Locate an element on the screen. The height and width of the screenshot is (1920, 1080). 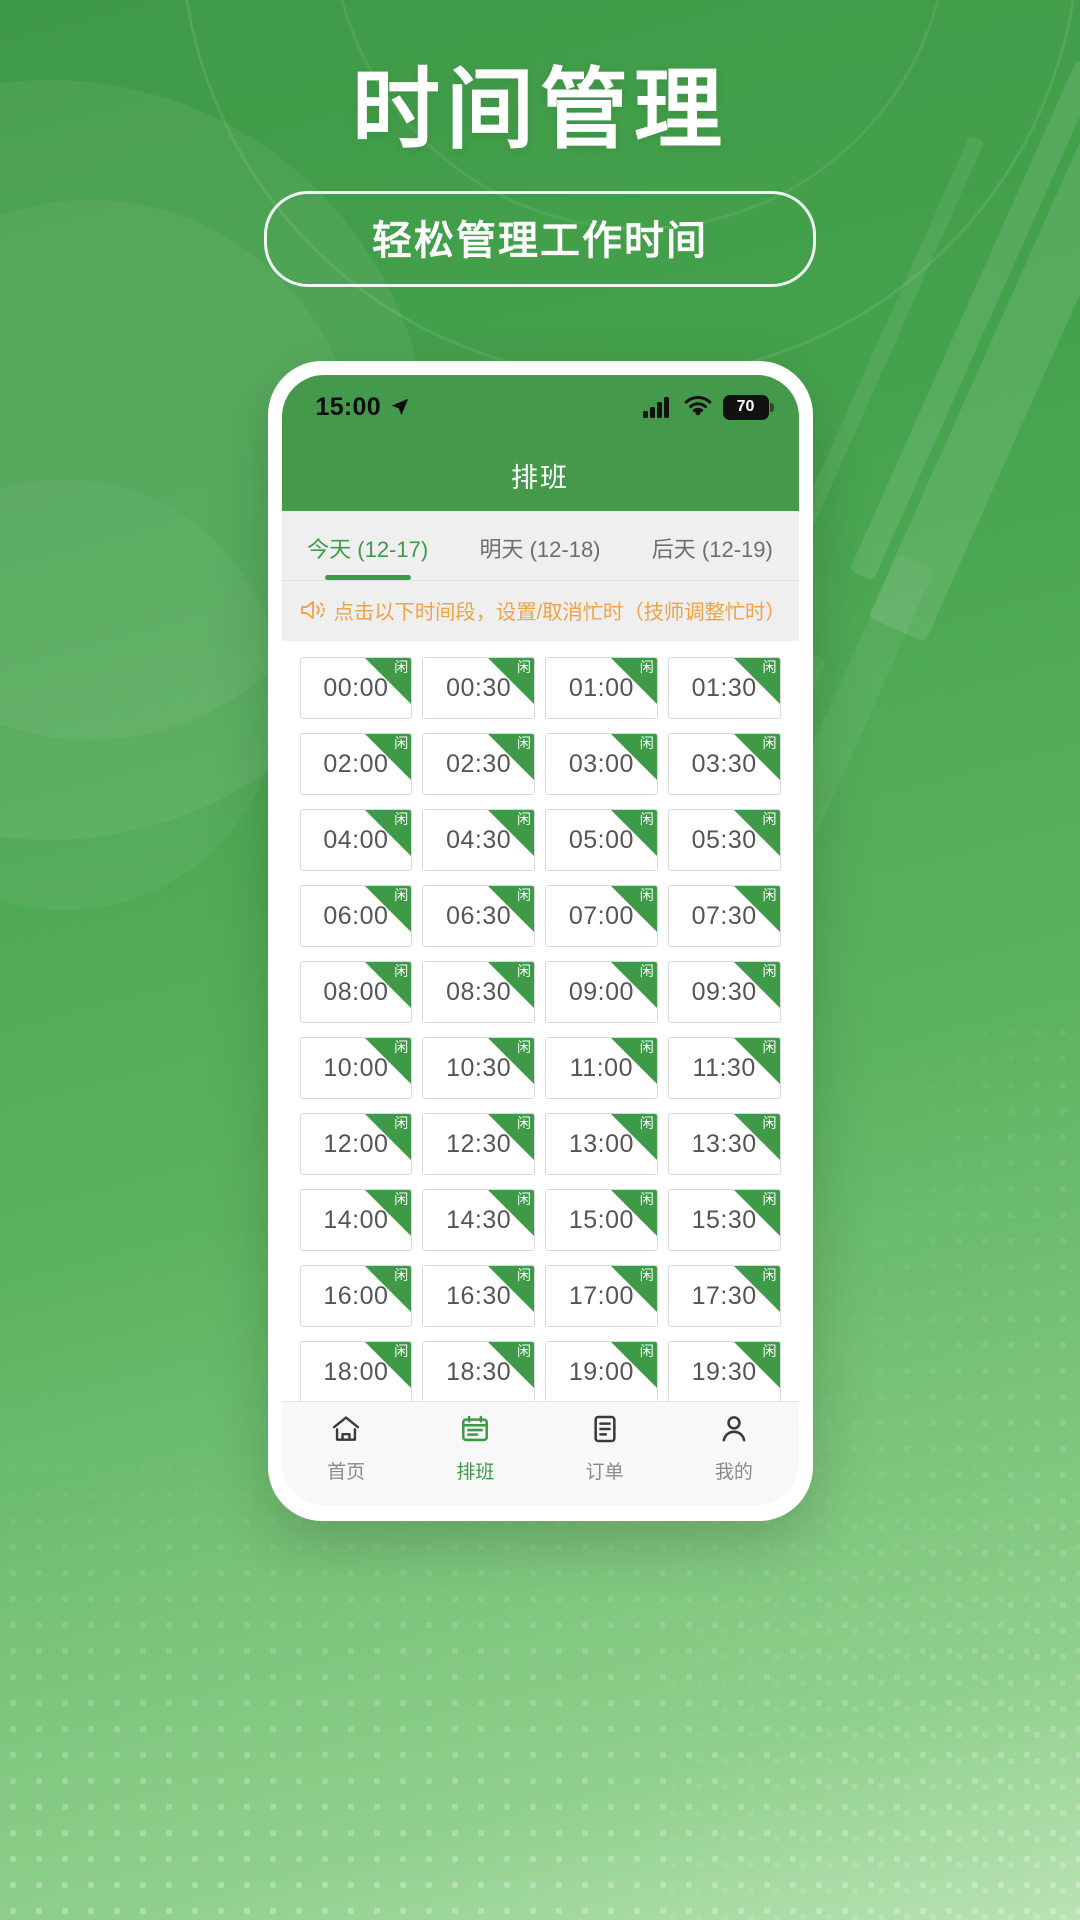
time-slot: 17:00 闲 is located at coordinates (601, 1296).